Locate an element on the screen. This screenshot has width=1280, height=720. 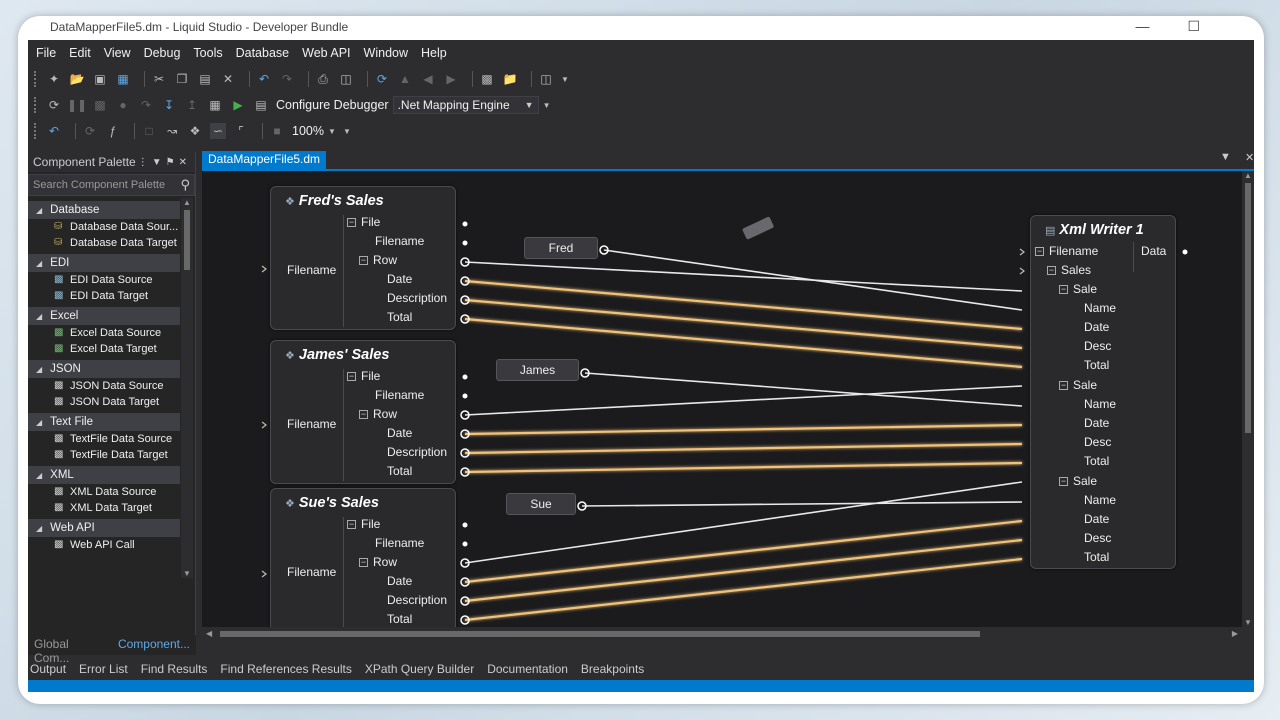
tab-datamapperfile5: DataMapperFile5.dm is located at coordinates (264, 160).